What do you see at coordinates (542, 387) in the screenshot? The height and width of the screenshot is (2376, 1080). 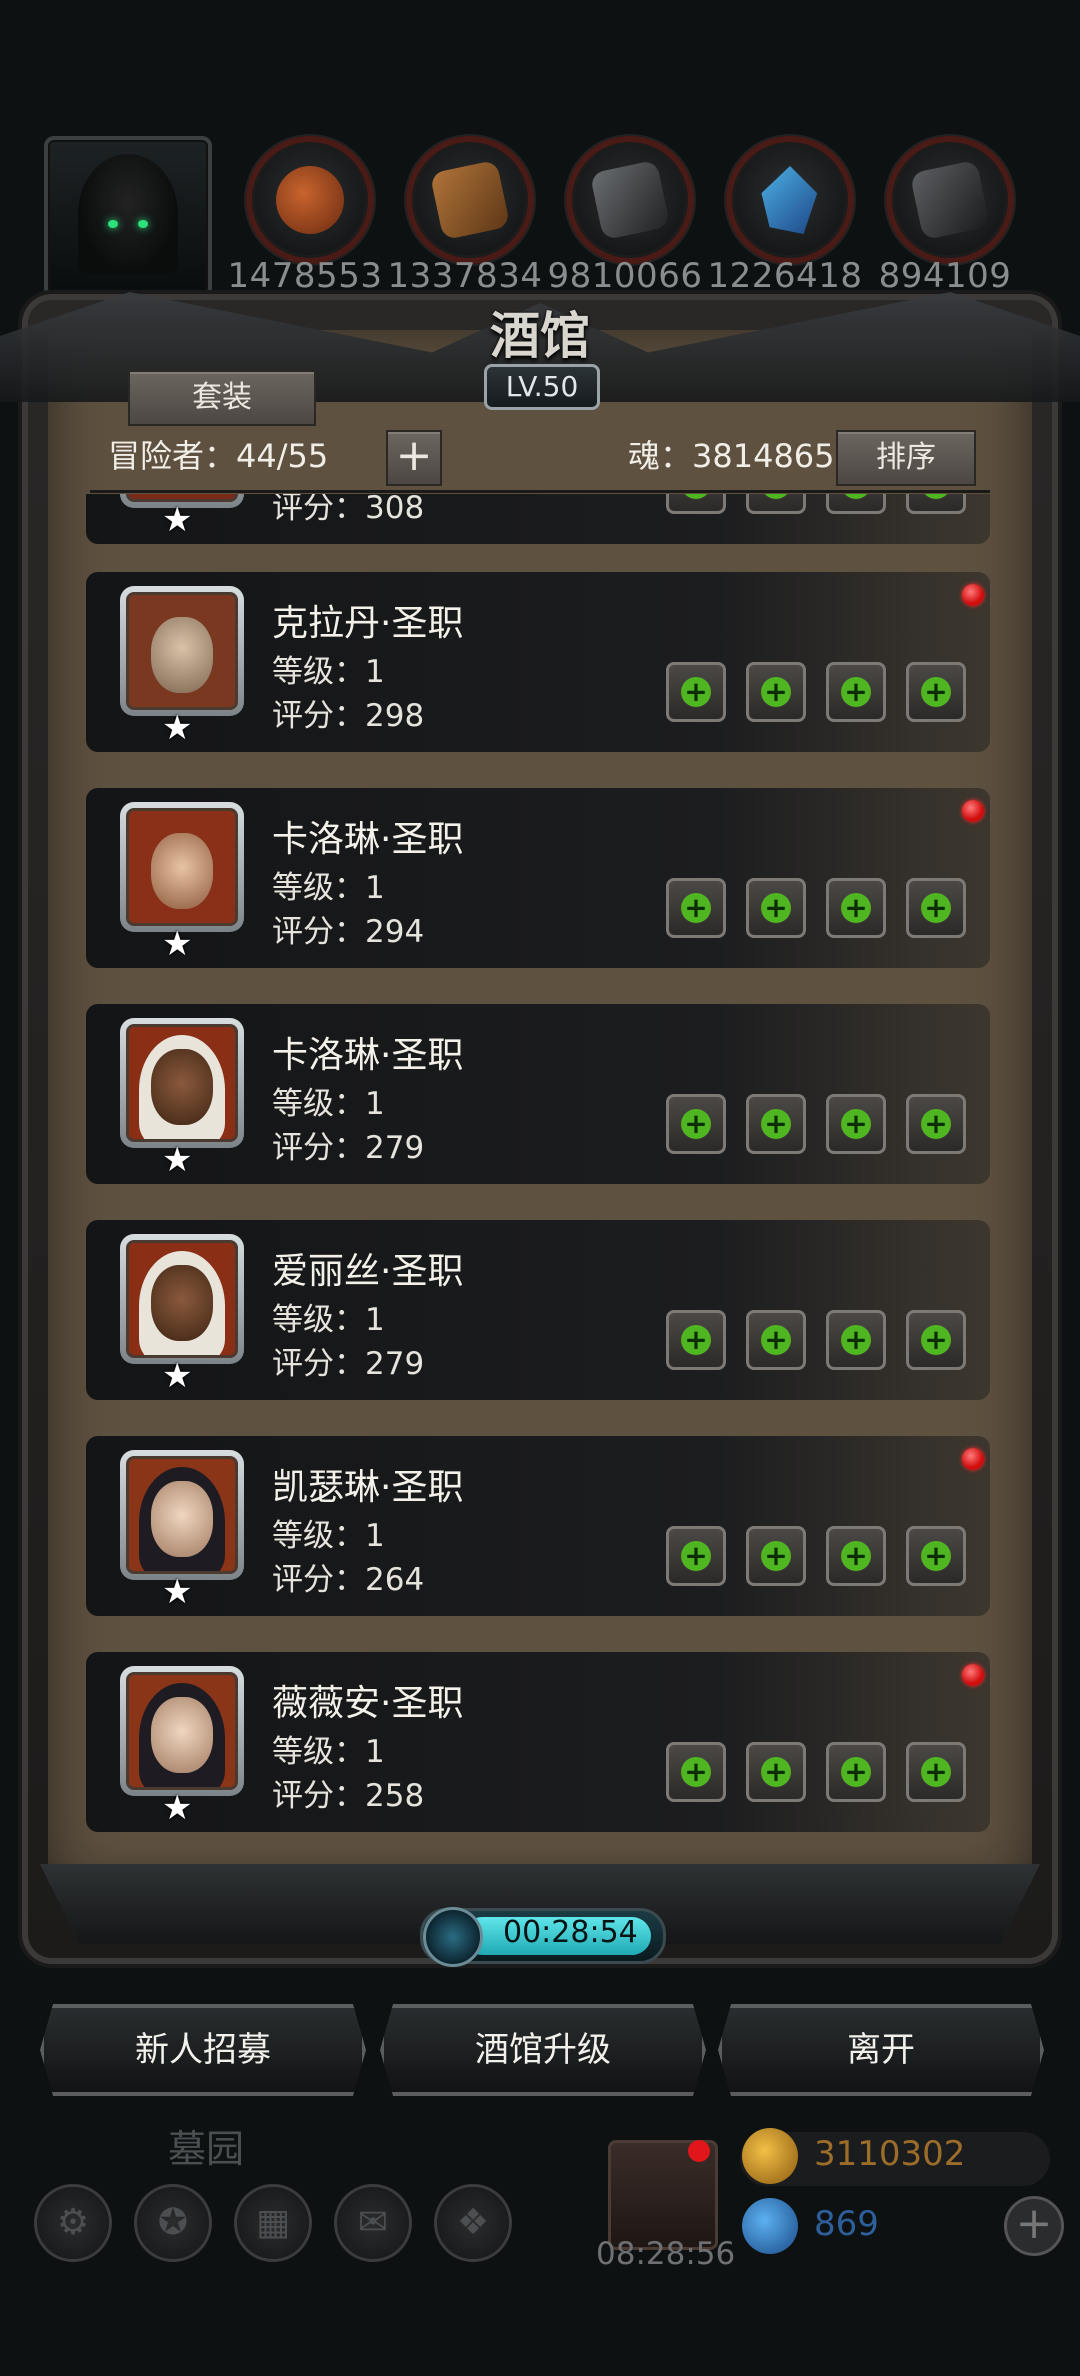 I see `tavern-level-badge: LV.50` at bounding box center [542, 387].